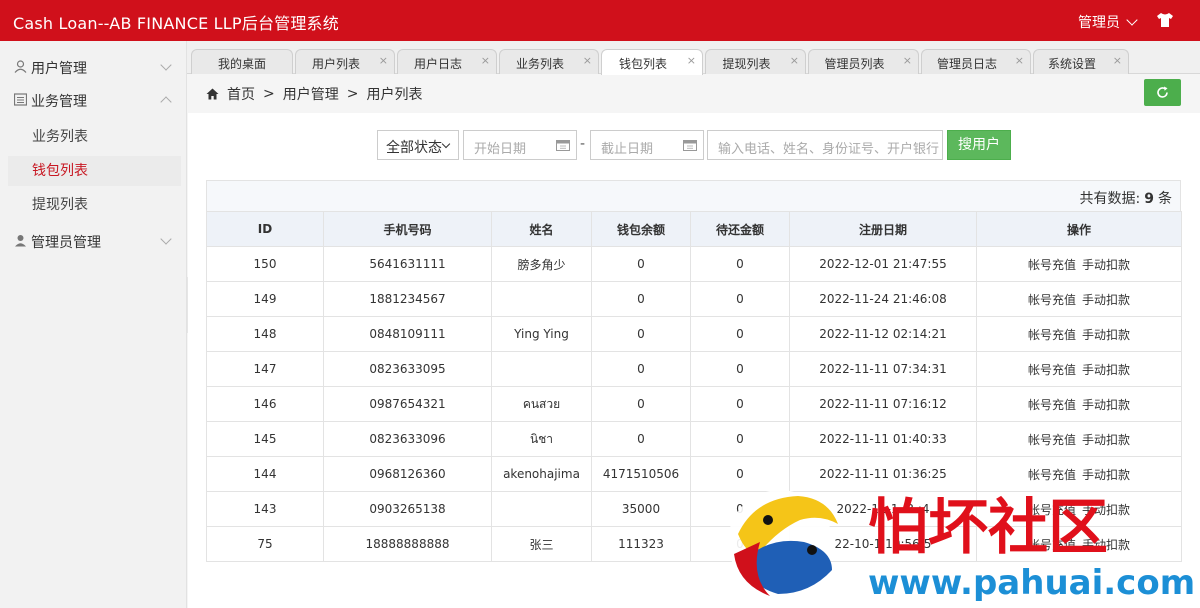 The image size is (1200, 608). I want to click on user-name: 管理员, so click(1099, 23).